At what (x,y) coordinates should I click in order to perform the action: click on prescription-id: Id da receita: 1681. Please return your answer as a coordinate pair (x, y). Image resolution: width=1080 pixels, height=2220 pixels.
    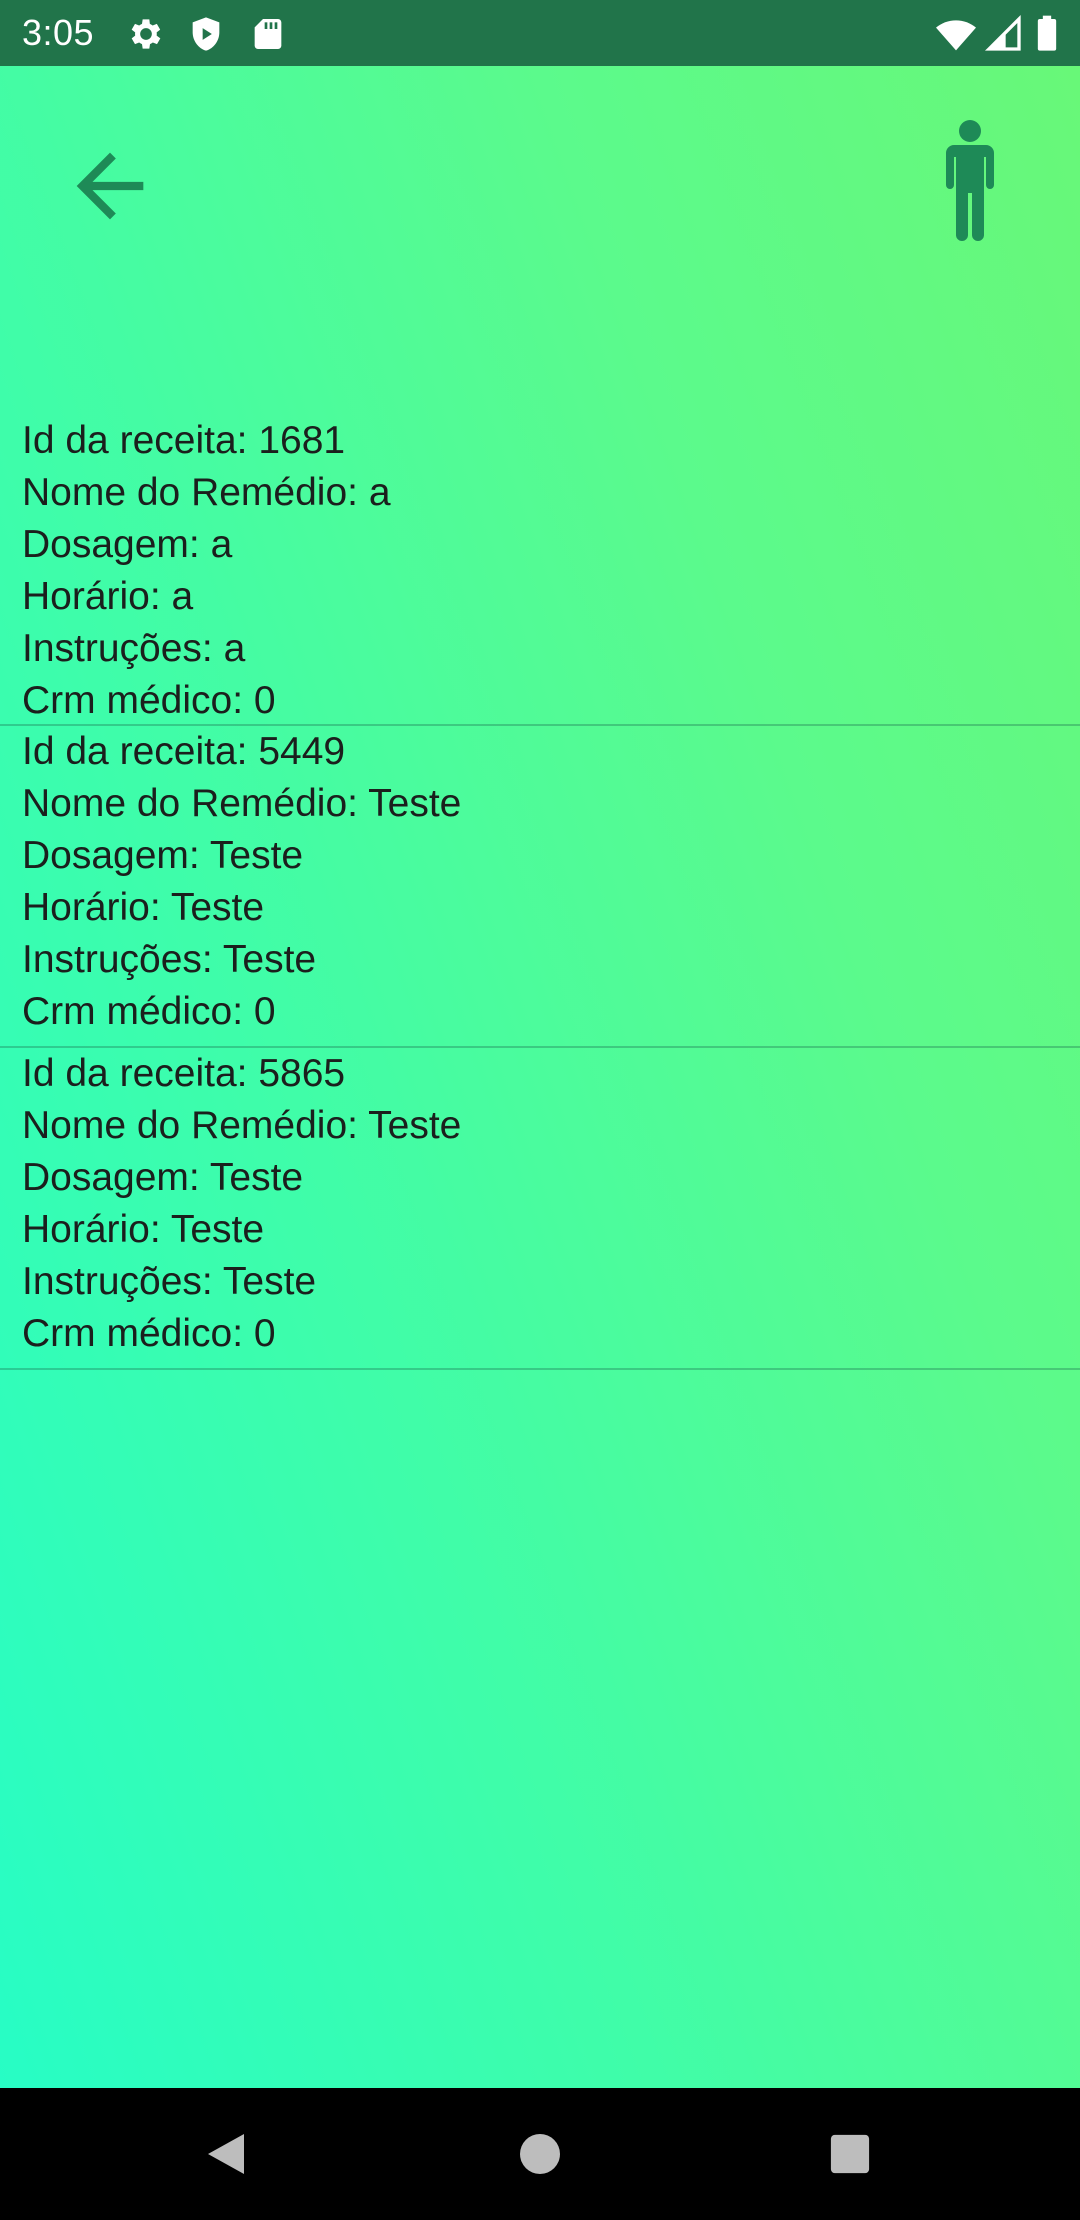
    Looking at the image, I should click on (551, 441).